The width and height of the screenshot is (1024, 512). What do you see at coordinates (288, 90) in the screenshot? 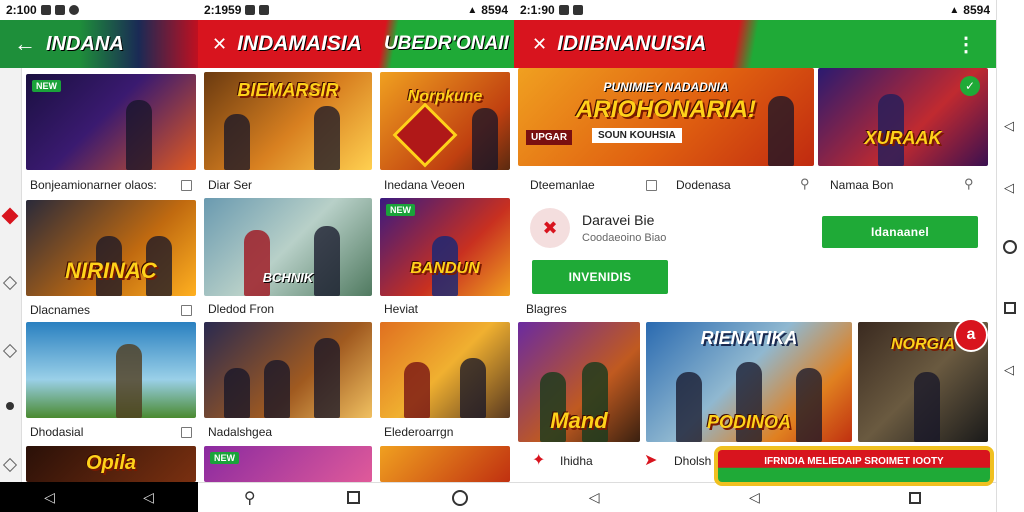
I see `tile-logo-text: BIEMARSIR` at bounding box center [288, 90].